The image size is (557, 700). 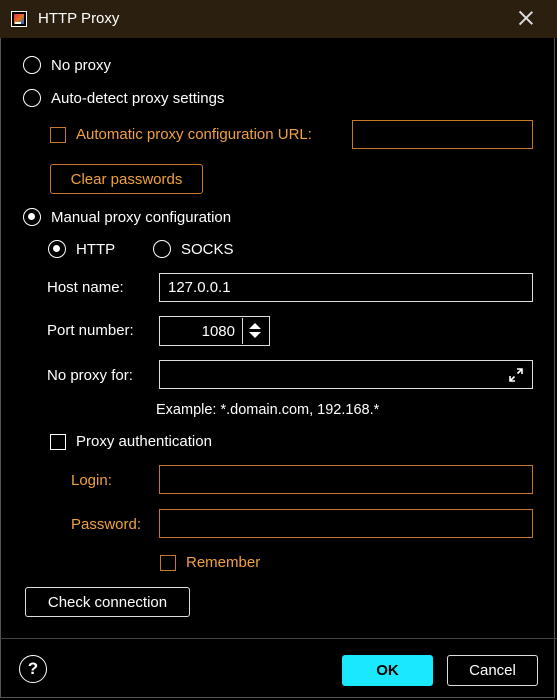 What do you see at coordinates (442, 134) in the screenshot?
I see `auto-config-url-input` at bounding box center [442, 134].